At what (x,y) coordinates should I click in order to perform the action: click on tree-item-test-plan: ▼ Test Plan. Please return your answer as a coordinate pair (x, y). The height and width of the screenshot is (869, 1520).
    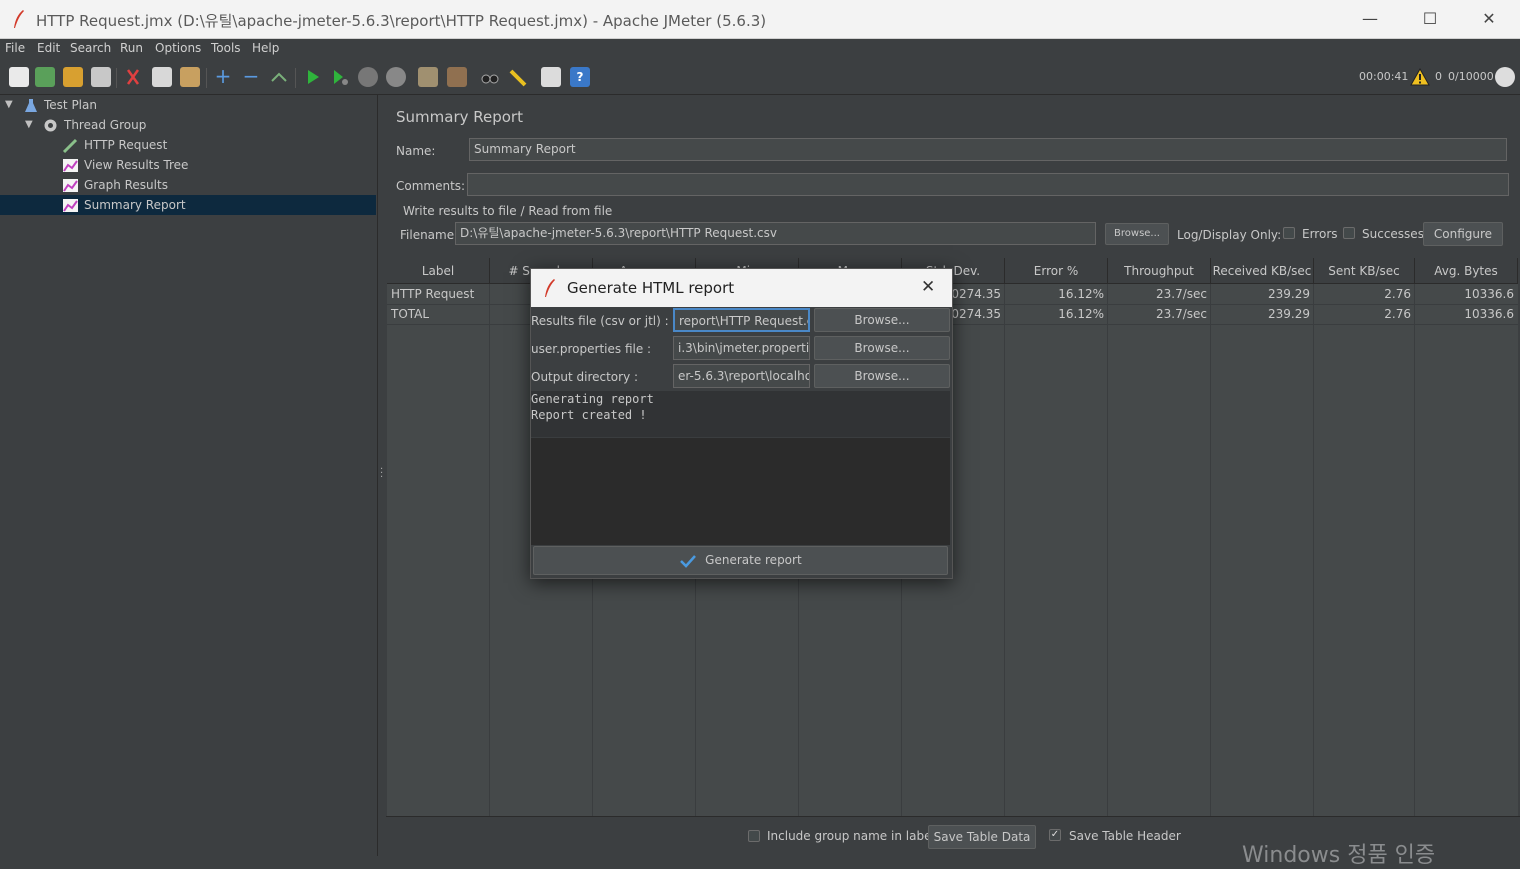
    Looking at the image, I should click on (188, 105).